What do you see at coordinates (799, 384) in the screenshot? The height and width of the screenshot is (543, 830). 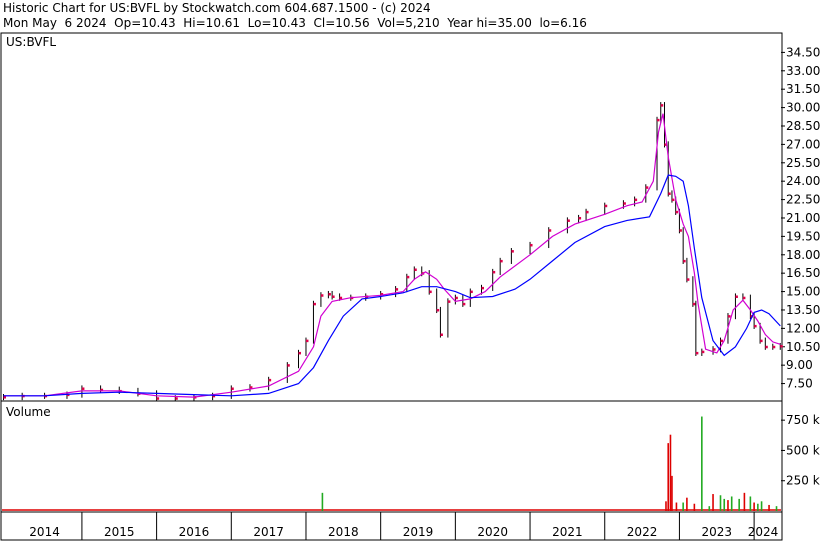 I see `price-tick-label: 7.50` at bounding box center [799, 384].